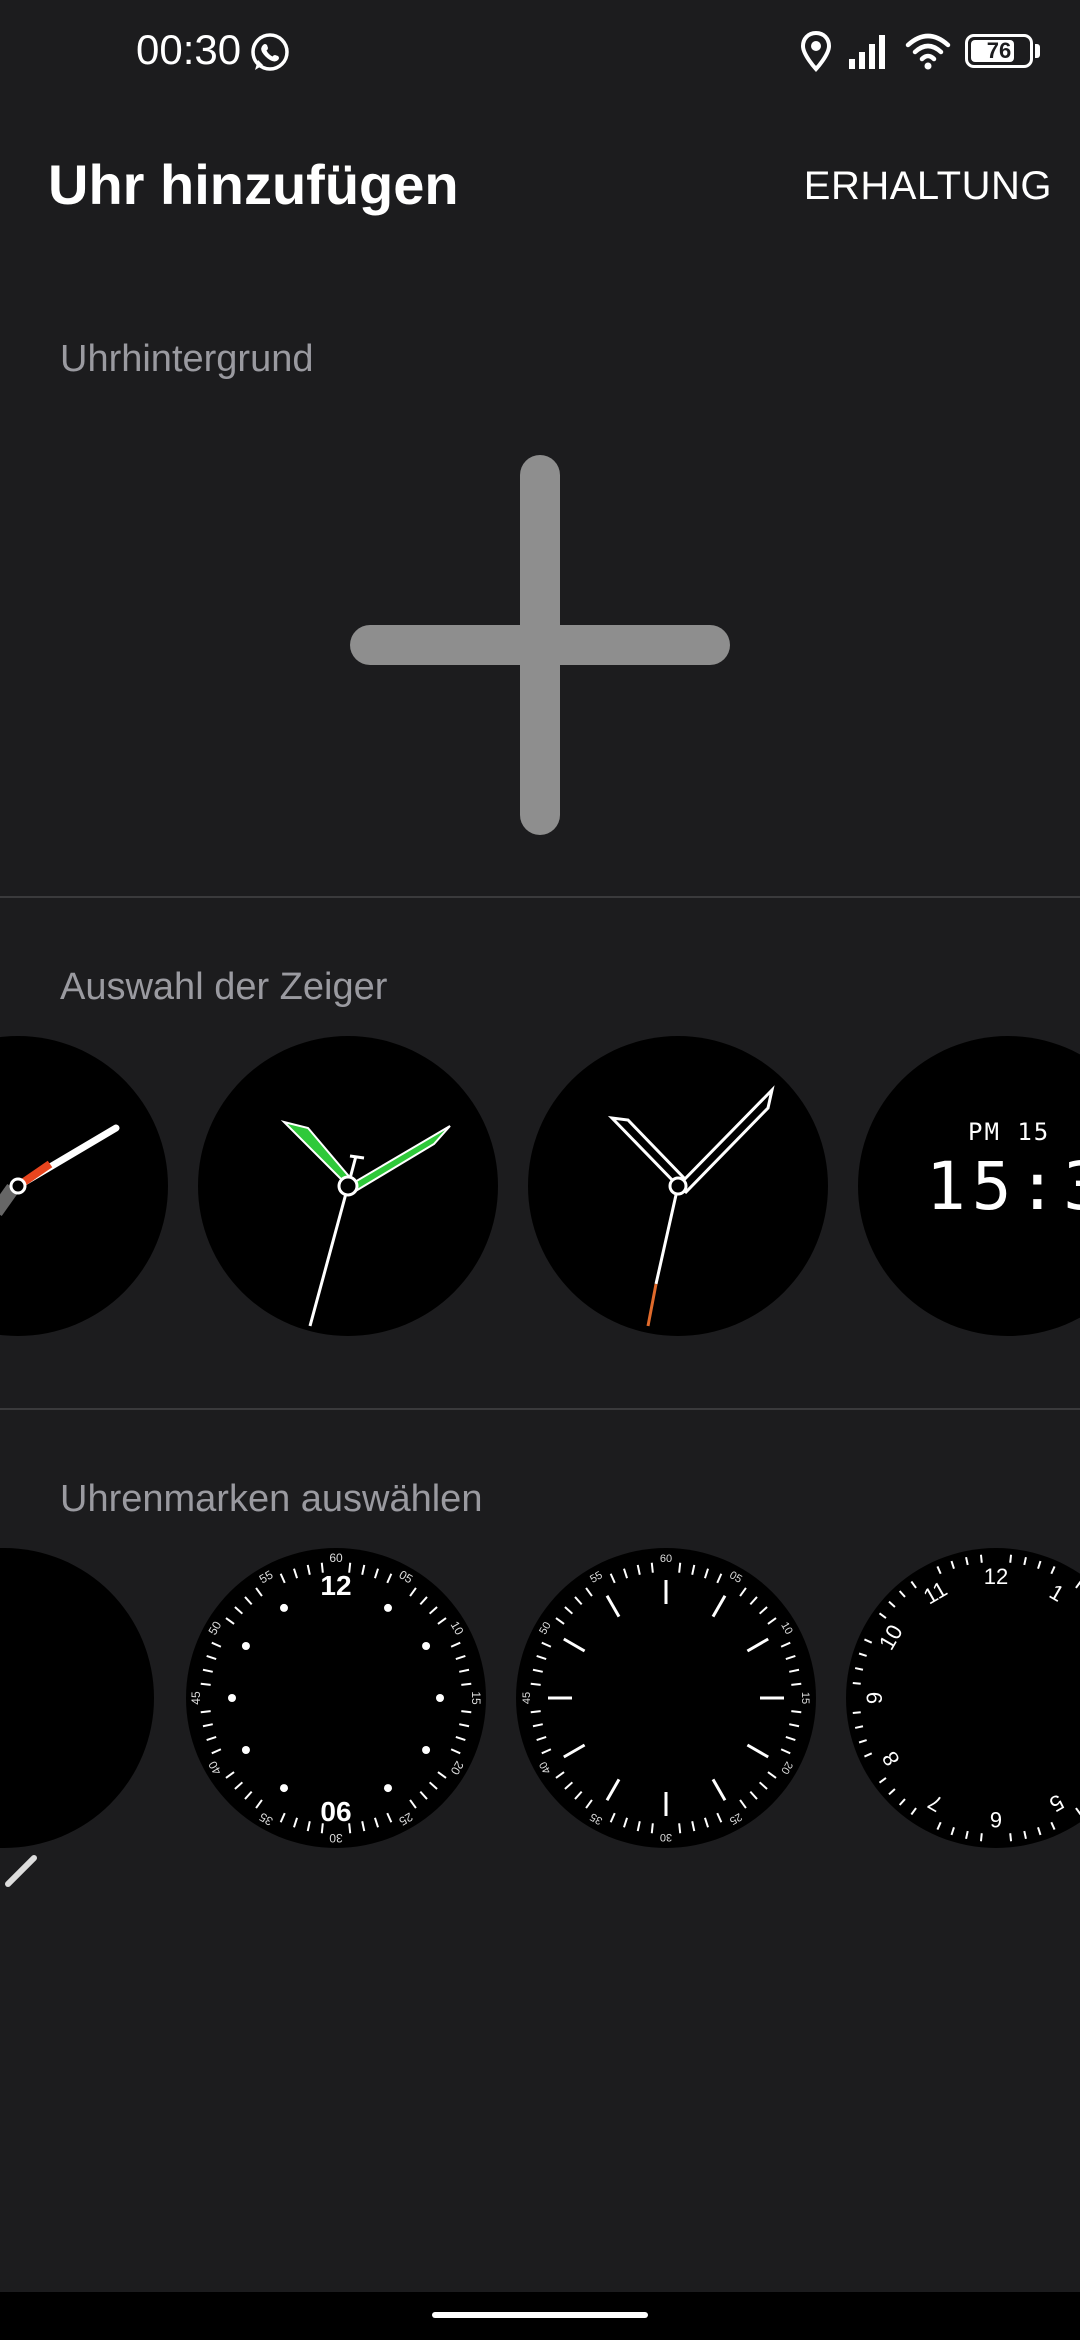  I want to click on hour-label: 1, so click(1056, 1593).